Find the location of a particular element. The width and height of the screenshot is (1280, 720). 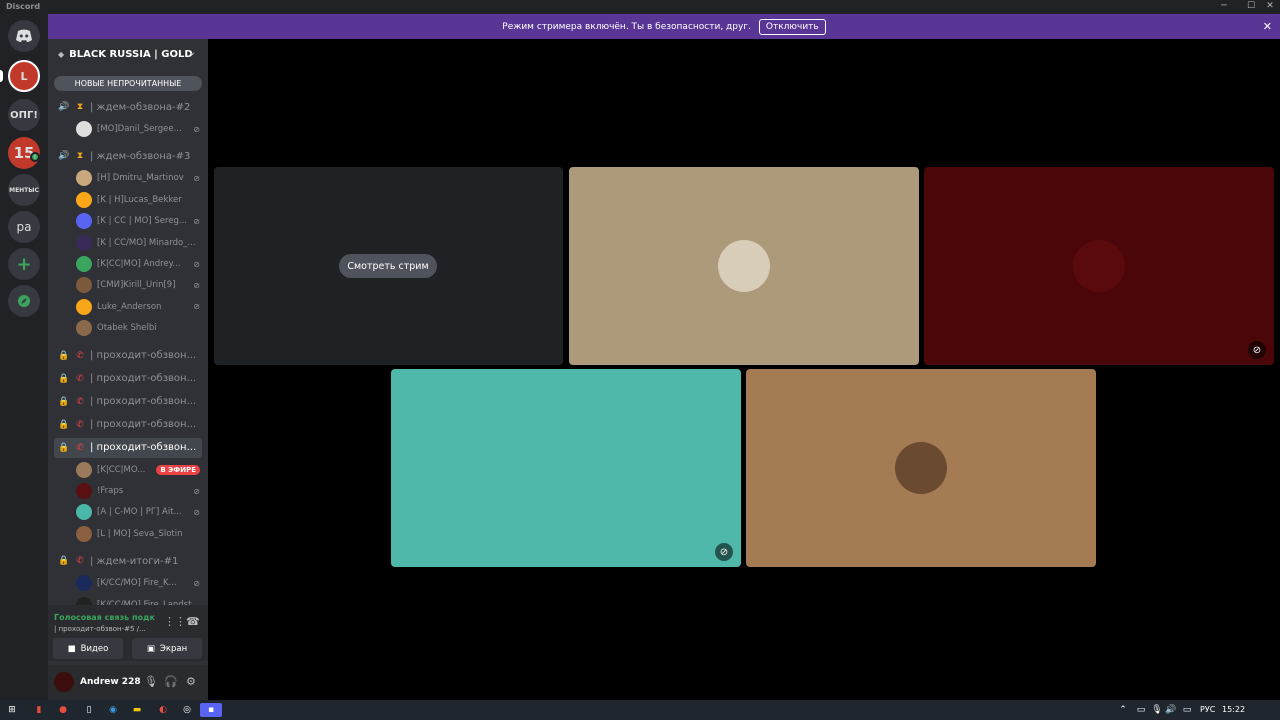

voice-user: [L | MO] Seva_Slotin is located at coordinates (138, 534).